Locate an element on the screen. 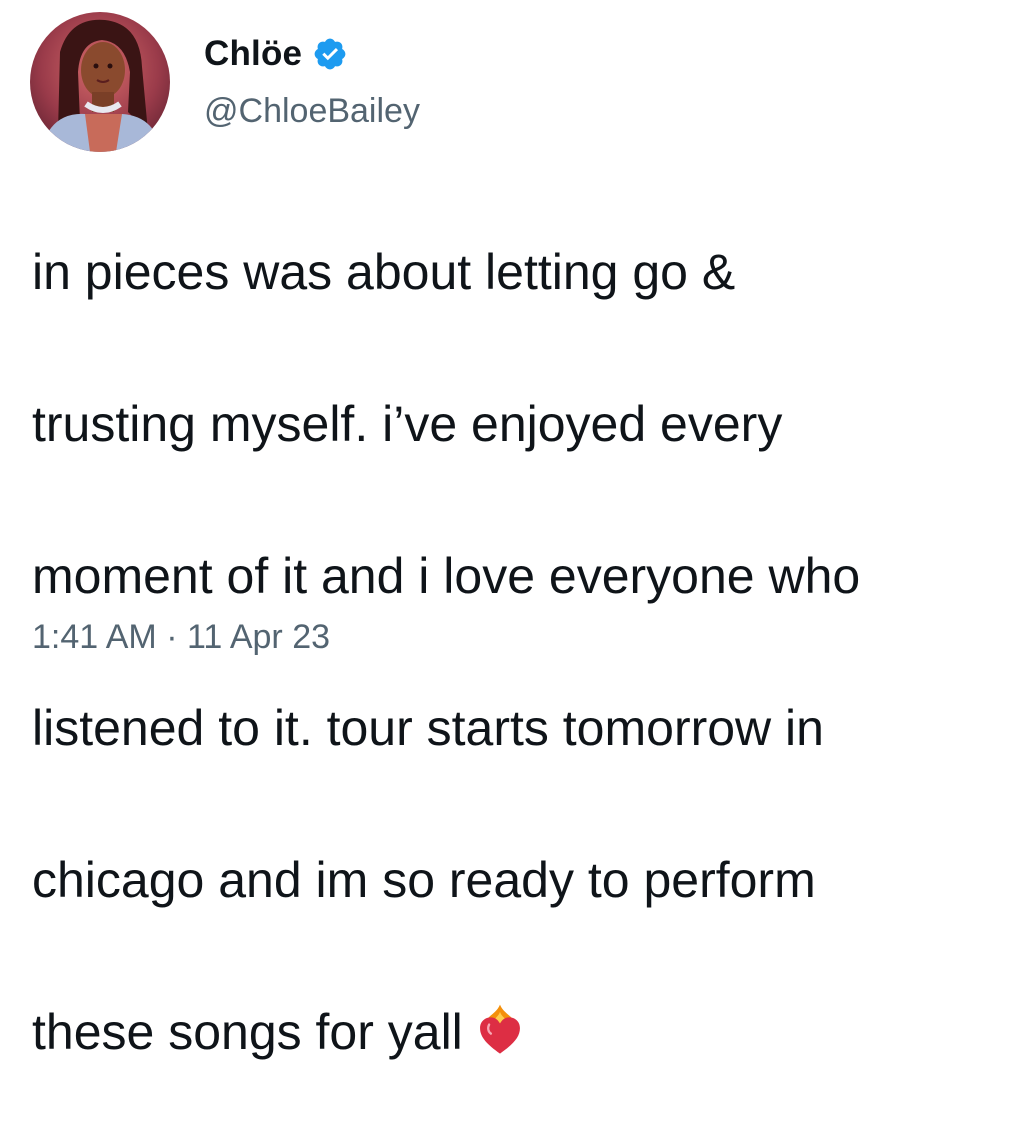 The image size is (1017, 1146). tweet-line: trusting myself. i’ve enjoyed every is located at coordinates (407, 424).